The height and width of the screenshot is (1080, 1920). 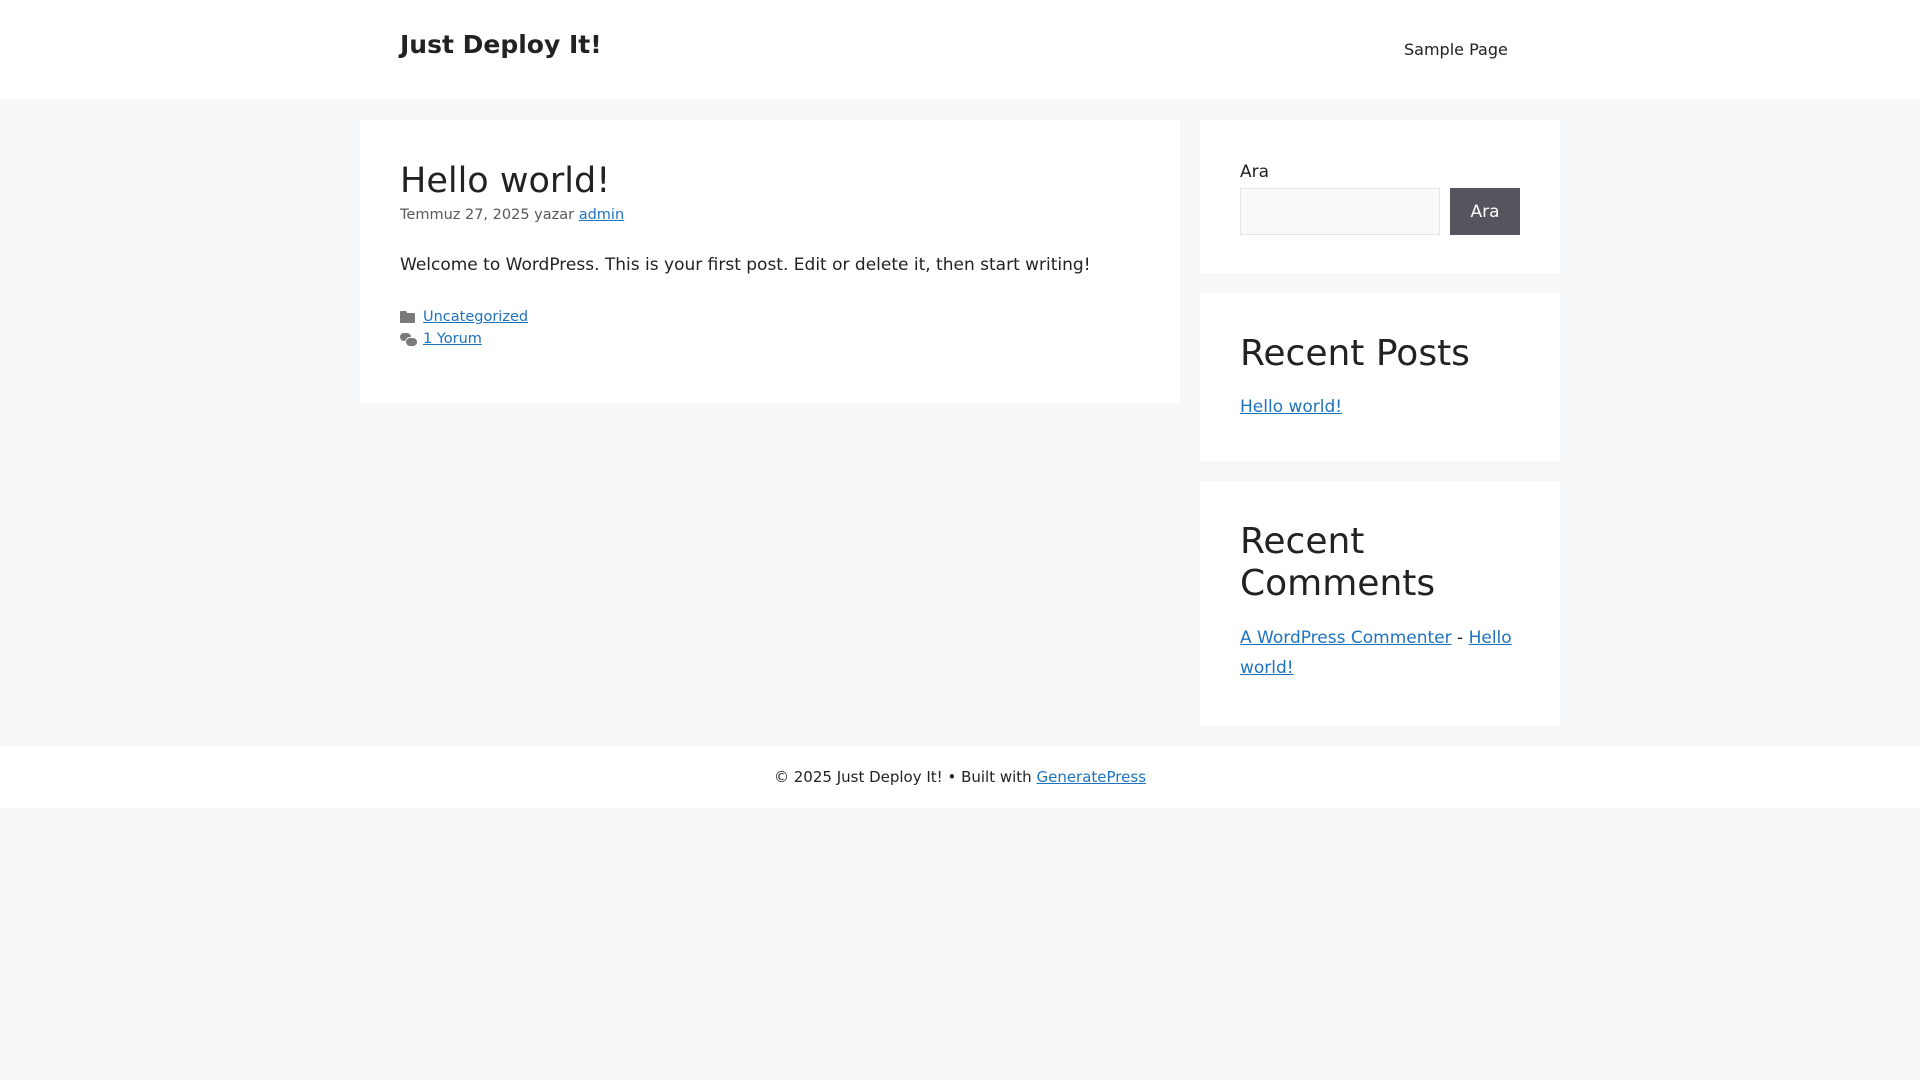 I want to click on search-label: Ara, so click(x=1255, y=172).